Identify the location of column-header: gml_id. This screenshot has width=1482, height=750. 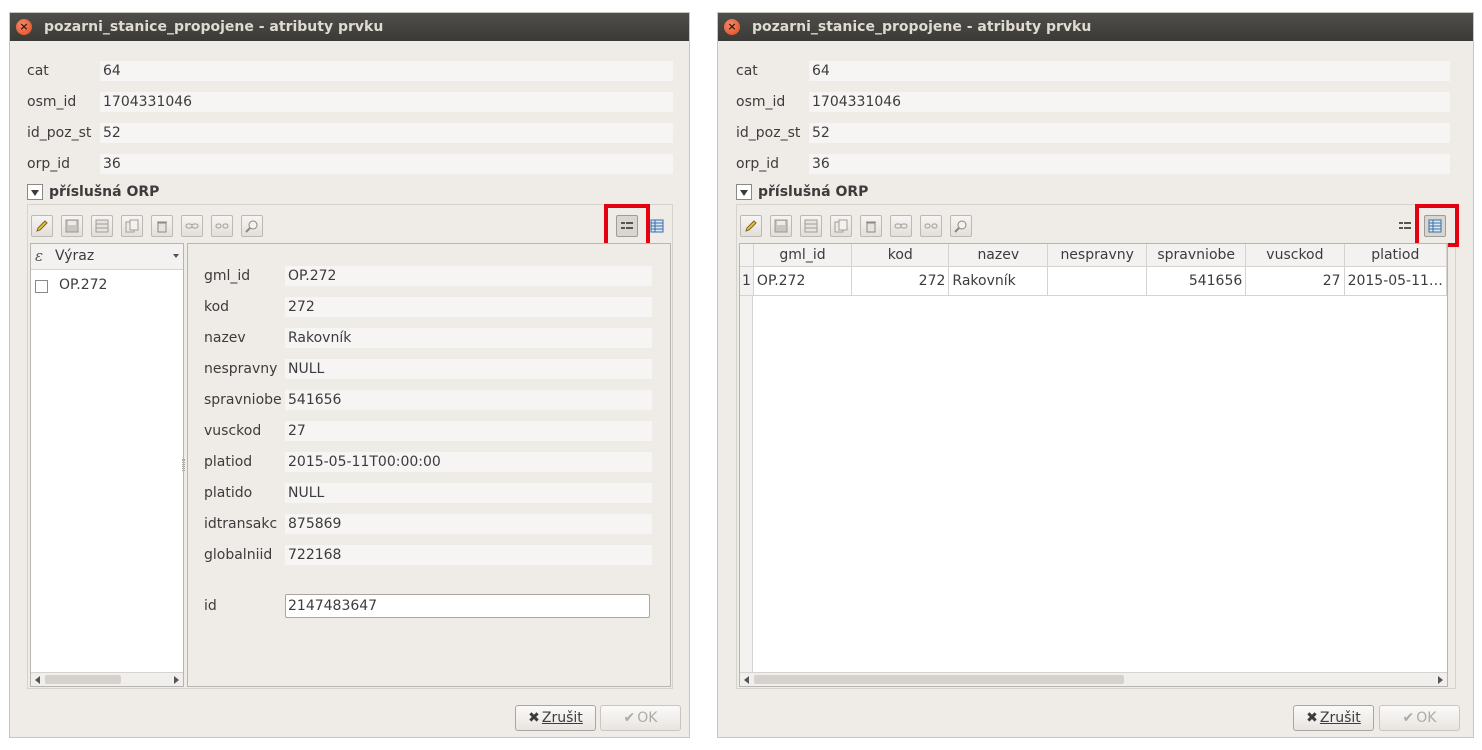
(803, 255).